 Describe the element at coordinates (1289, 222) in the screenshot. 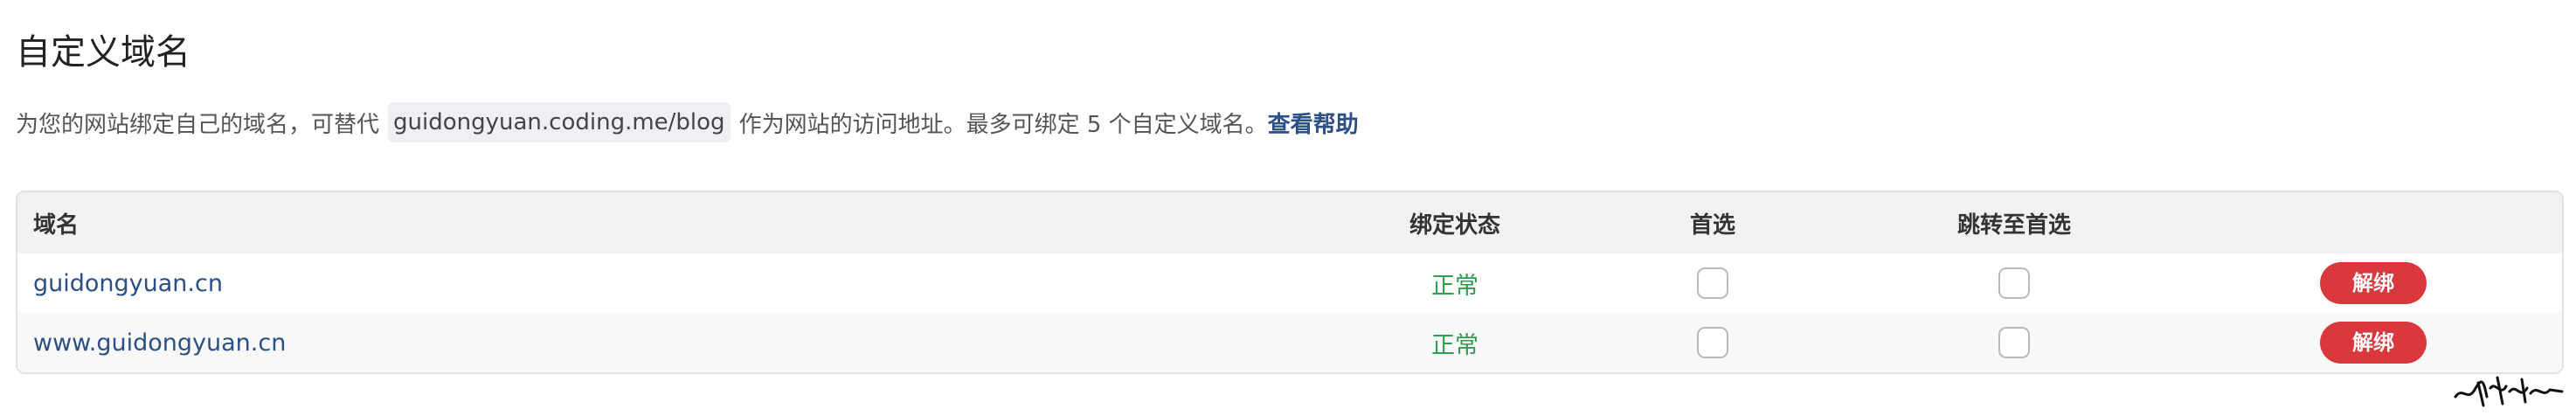

I see `table-header-row: 域名 绑定状态 首选 跳转至首选` at that location.